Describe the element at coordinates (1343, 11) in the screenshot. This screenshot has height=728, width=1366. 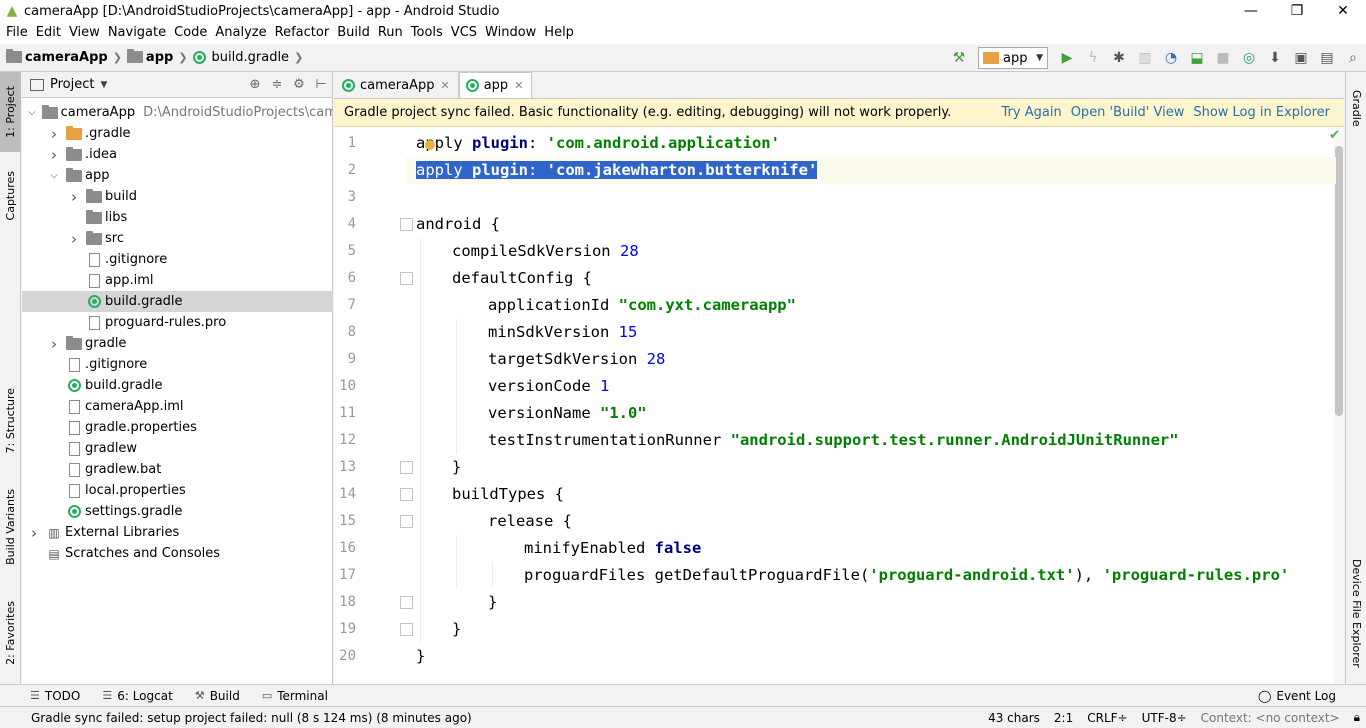
I see `close-button: ✕` at that location.